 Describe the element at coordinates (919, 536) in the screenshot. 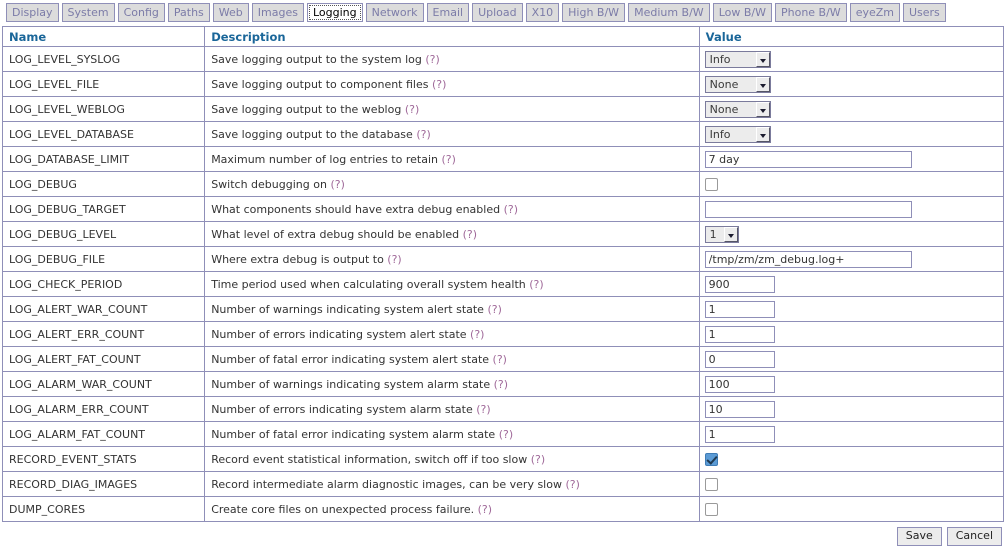

I see `save-button: Save` at that location.